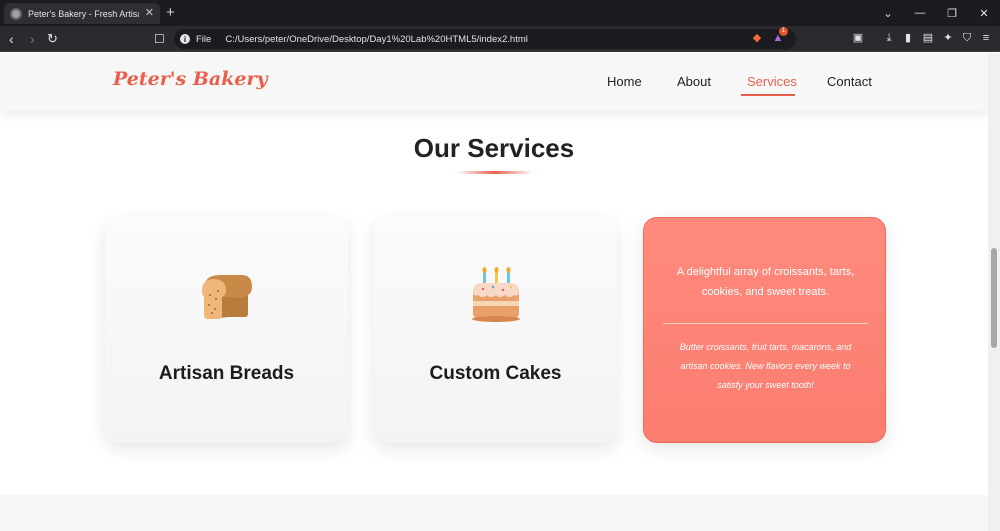 This screenshot has height=531, width=1000. I want to click on window-controls: ⌄ — ❐ ✕, so click(936, 13).